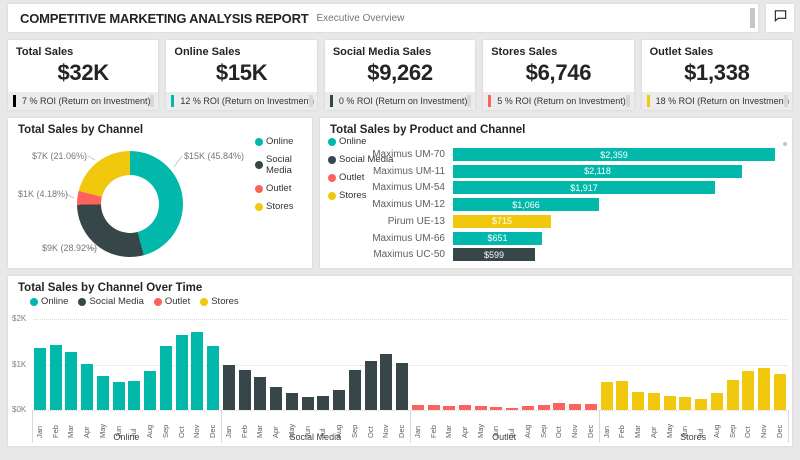  I want to click on month-axis-label: Mar, so click(449, 431).